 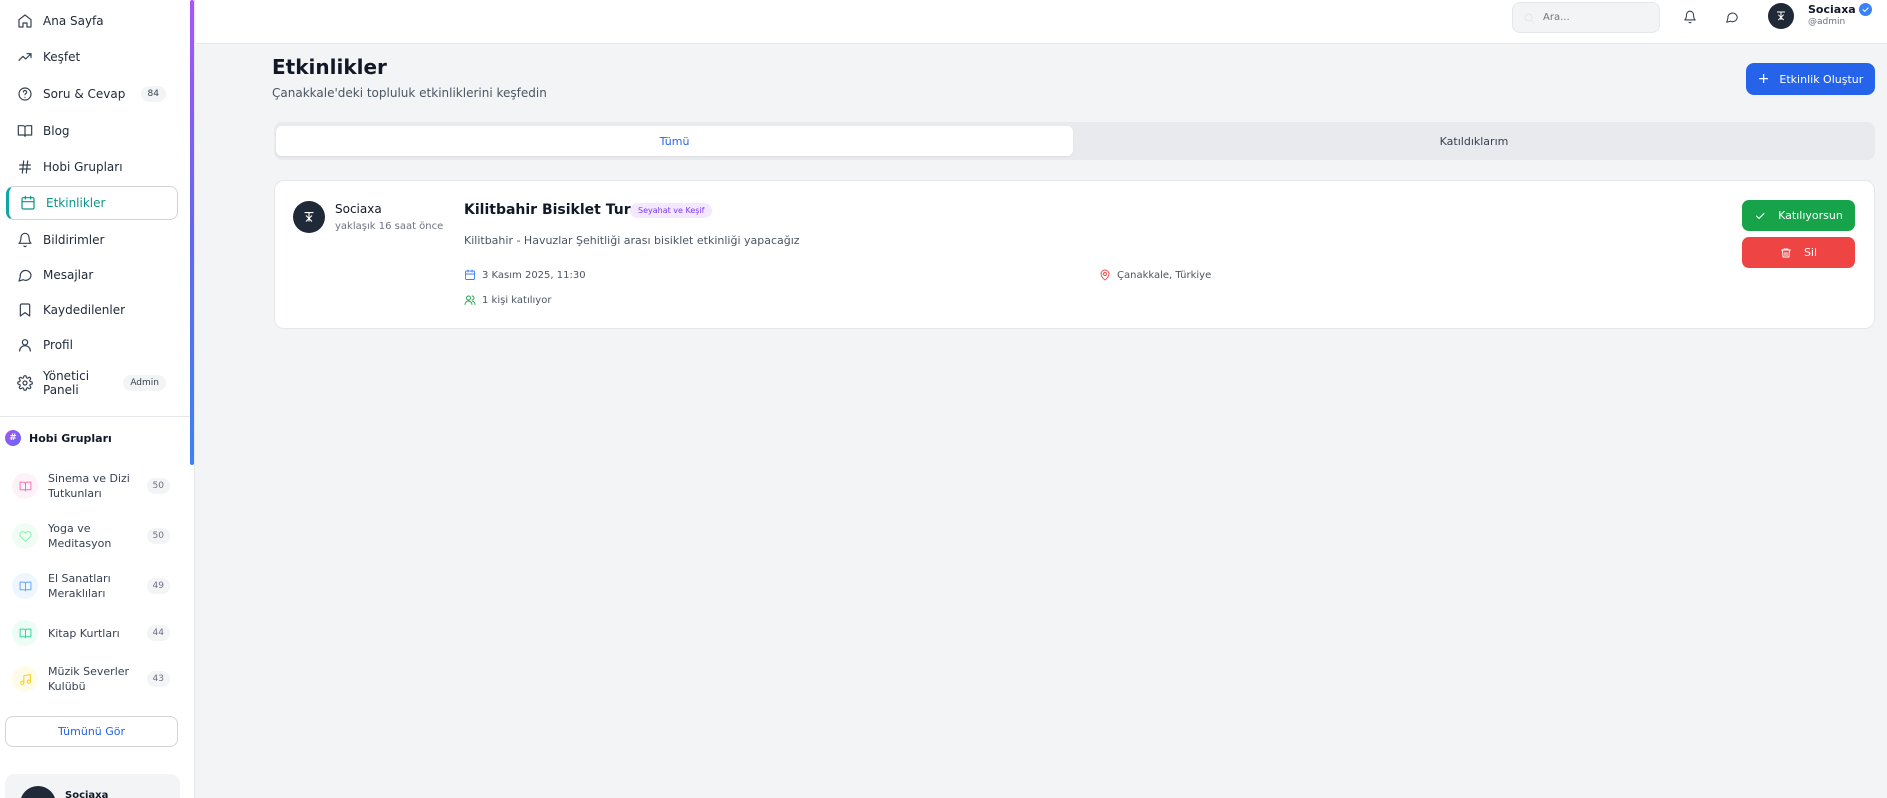 I want to click on sidebar-item-qa: Soru & Cevap 84, so click(x=92, y=94).